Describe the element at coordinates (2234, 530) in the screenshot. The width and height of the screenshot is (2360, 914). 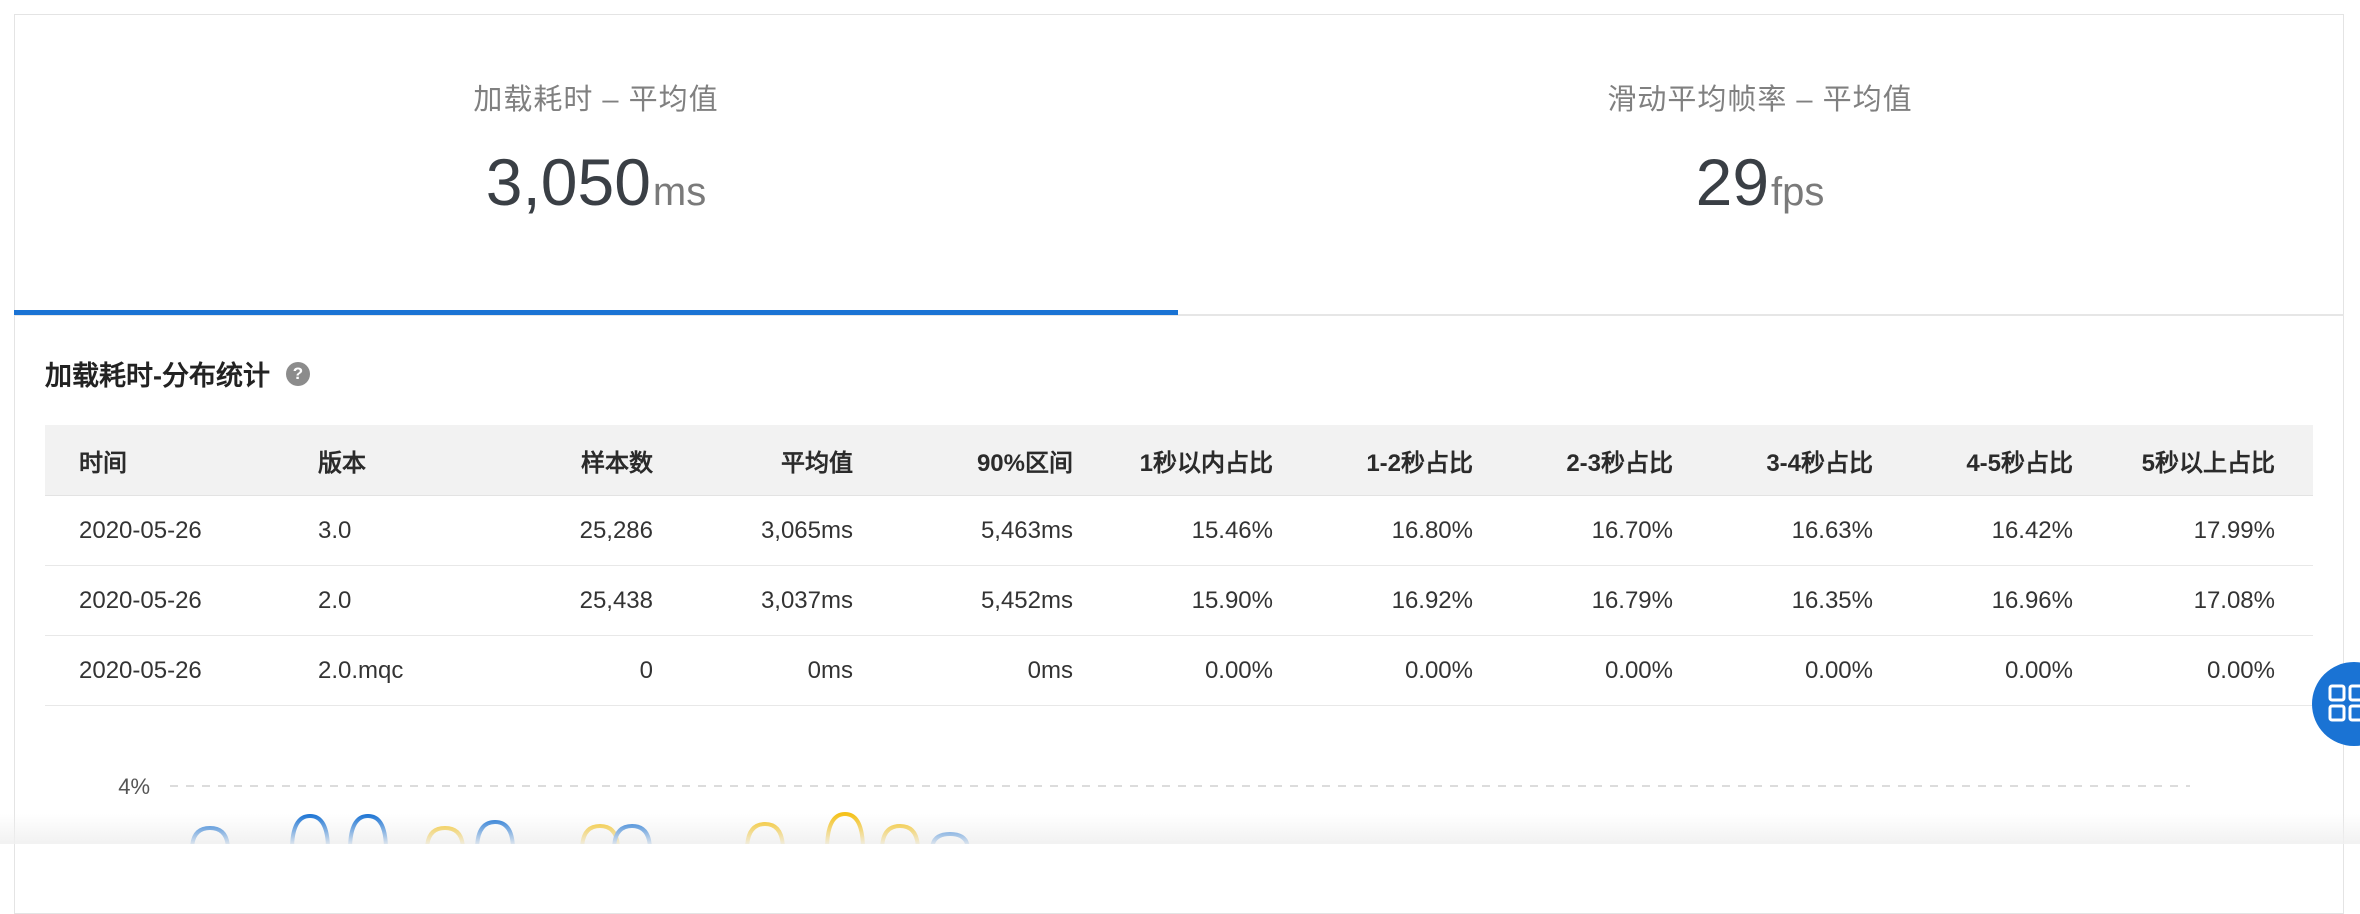
I see `table-cell: 17.99%` at that location.